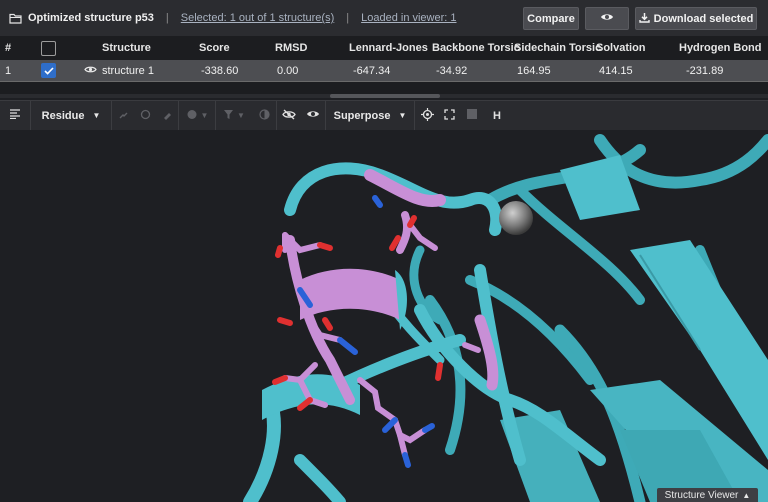 This screenshot has height=502, width=768. I want to click on row-structure-name: structure 1, so click(128, 70).